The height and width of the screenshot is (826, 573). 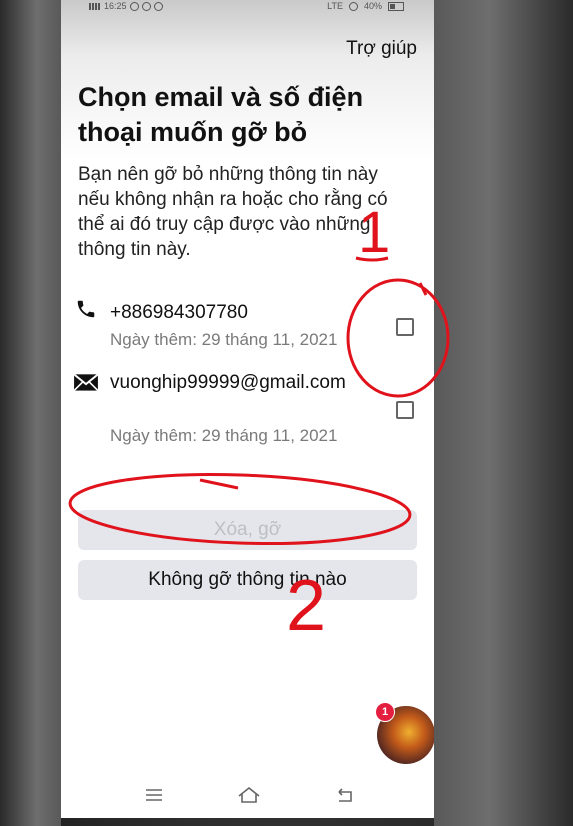 What do you see at coordinates (86, 382) in the screenshot?
I see `mail-icon` at bounding box center [86, 382].